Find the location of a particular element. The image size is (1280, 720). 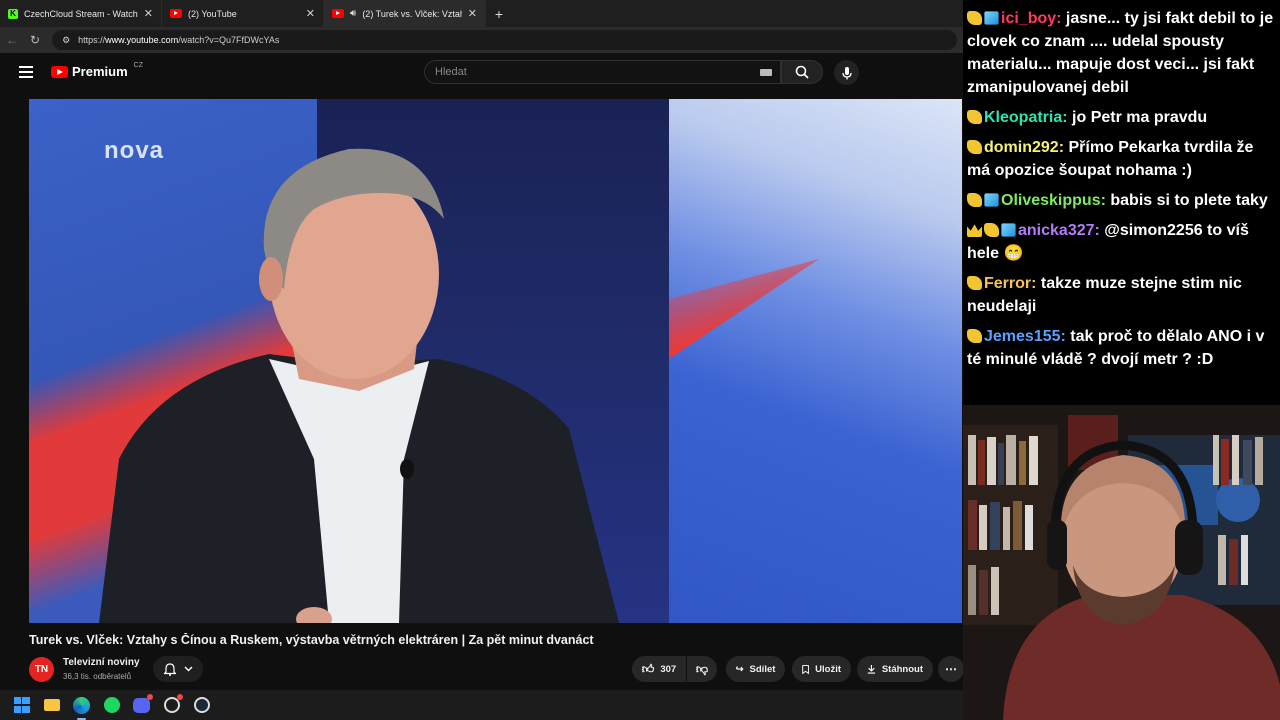

search-input: Hledat is located at coordinates (602, 72).